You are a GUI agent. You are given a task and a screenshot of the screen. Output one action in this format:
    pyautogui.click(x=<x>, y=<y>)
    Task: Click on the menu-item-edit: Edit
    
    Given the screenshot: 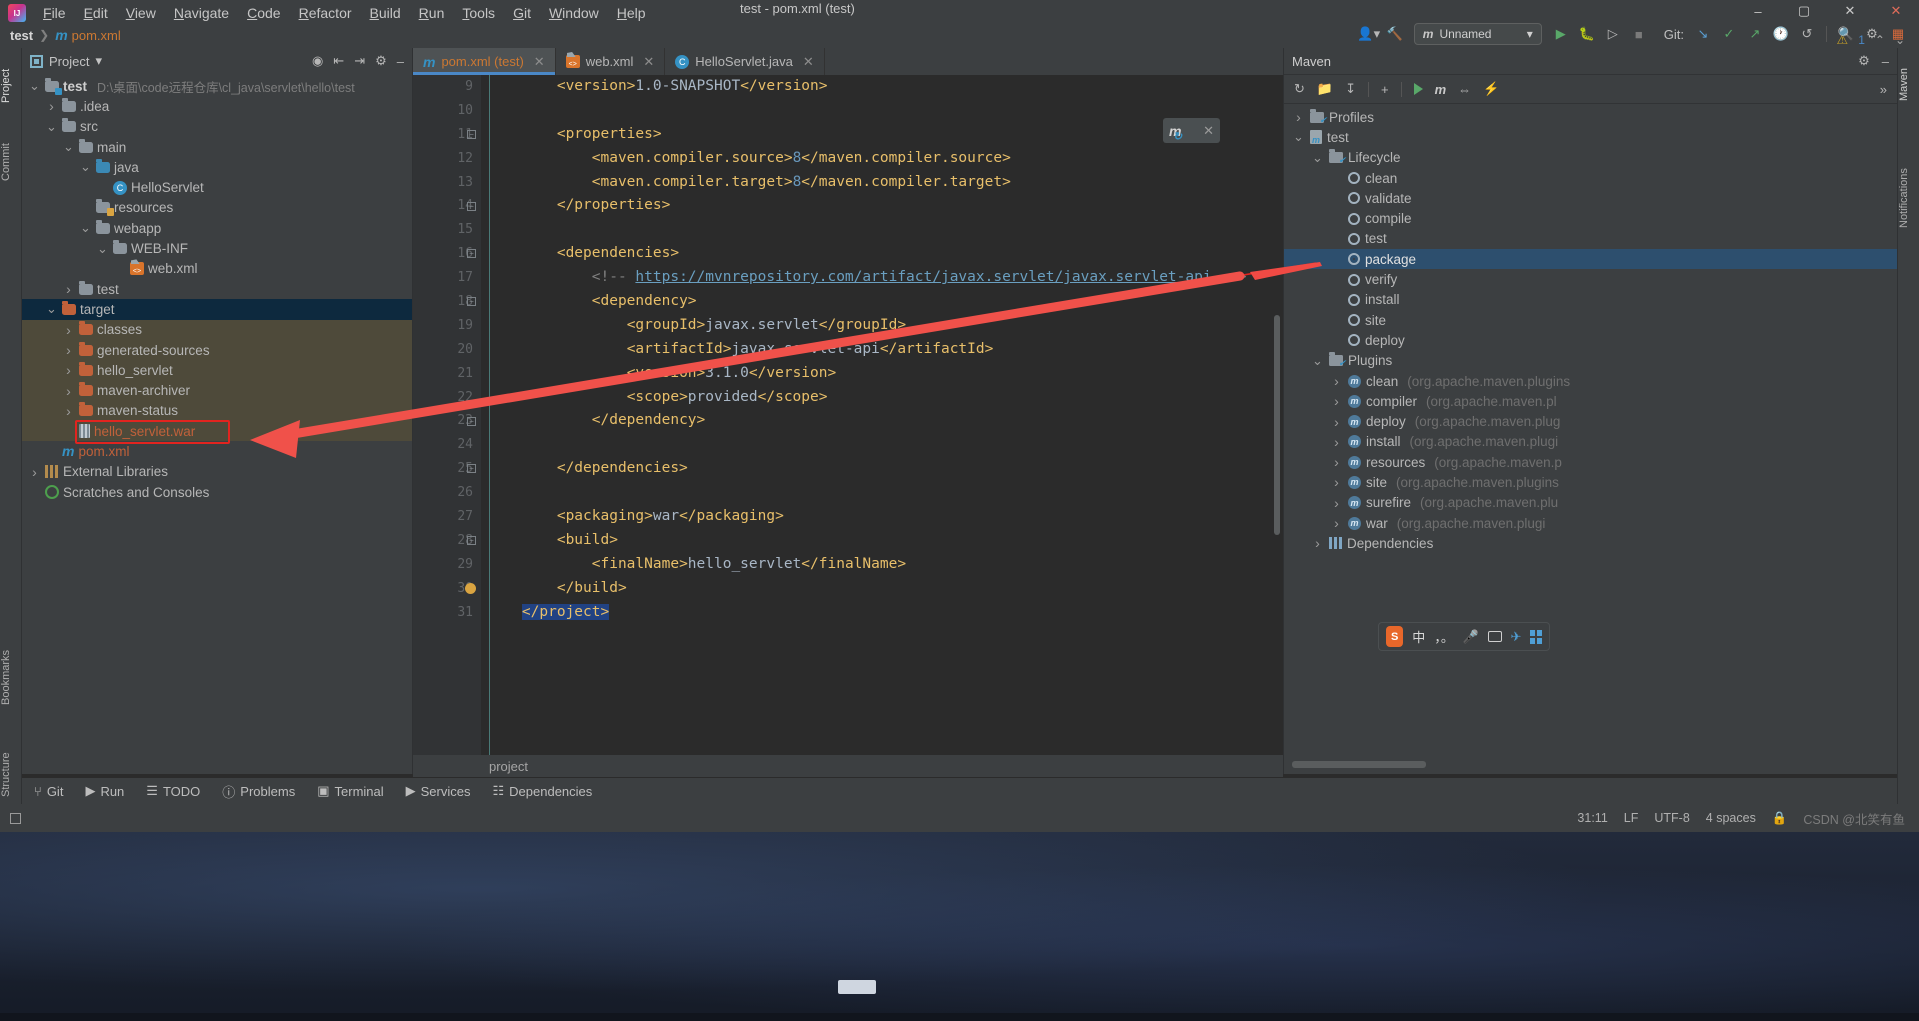 What is the action you would take?
    pyautogui.click(x=96, y=13)
    